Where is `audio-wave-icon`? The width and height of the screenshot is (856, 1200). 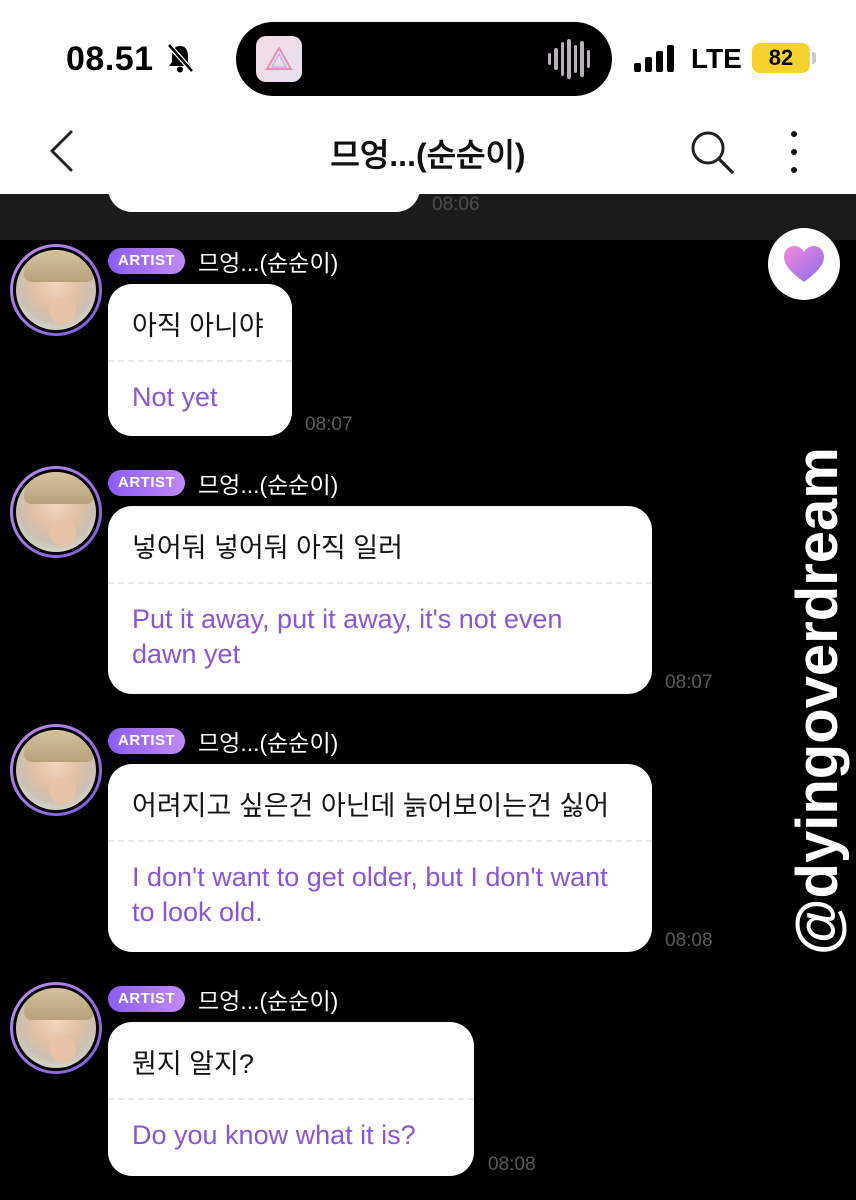
audio-wave-icon is located at coordinates (569, 59).